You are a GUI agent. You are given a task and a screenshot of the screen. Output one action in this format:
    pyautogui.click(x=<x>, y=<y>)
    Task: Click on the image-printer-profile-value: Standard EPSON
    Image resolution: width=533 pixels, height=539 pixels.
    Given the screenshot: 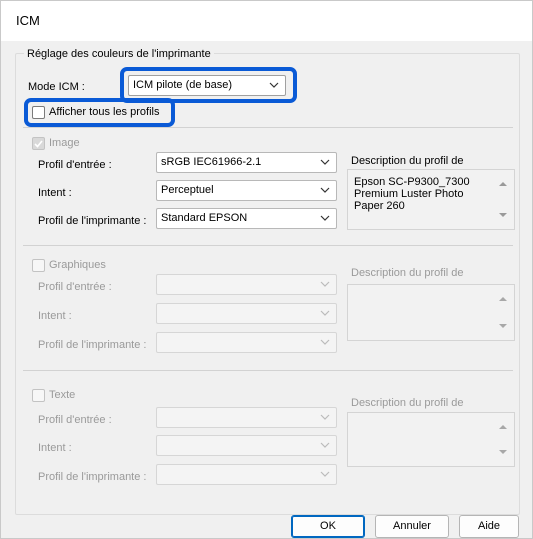 What is the action you would take?
    pyautogui.click(x=204, y=218)
    